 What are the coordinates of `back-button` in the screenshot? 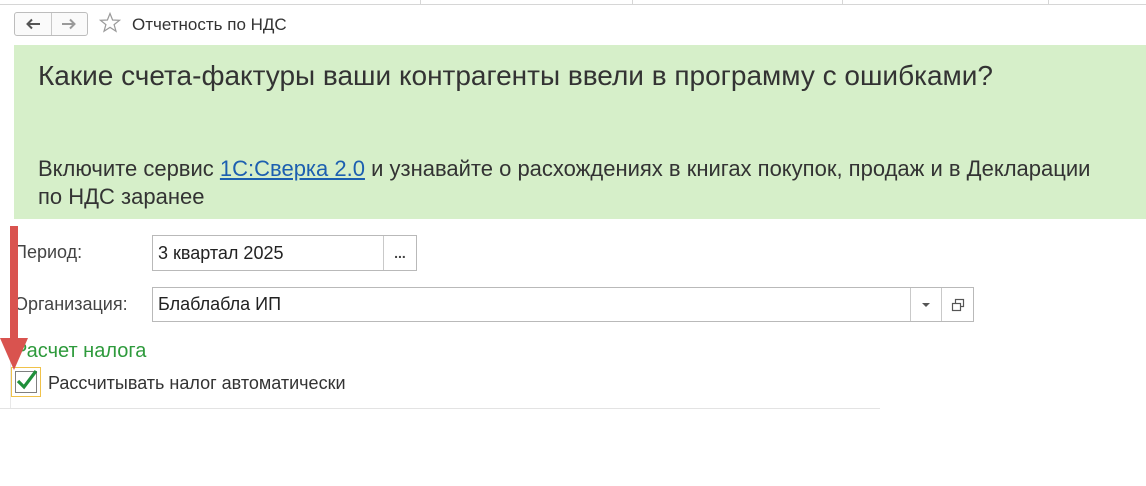 It's located at (33, 24).